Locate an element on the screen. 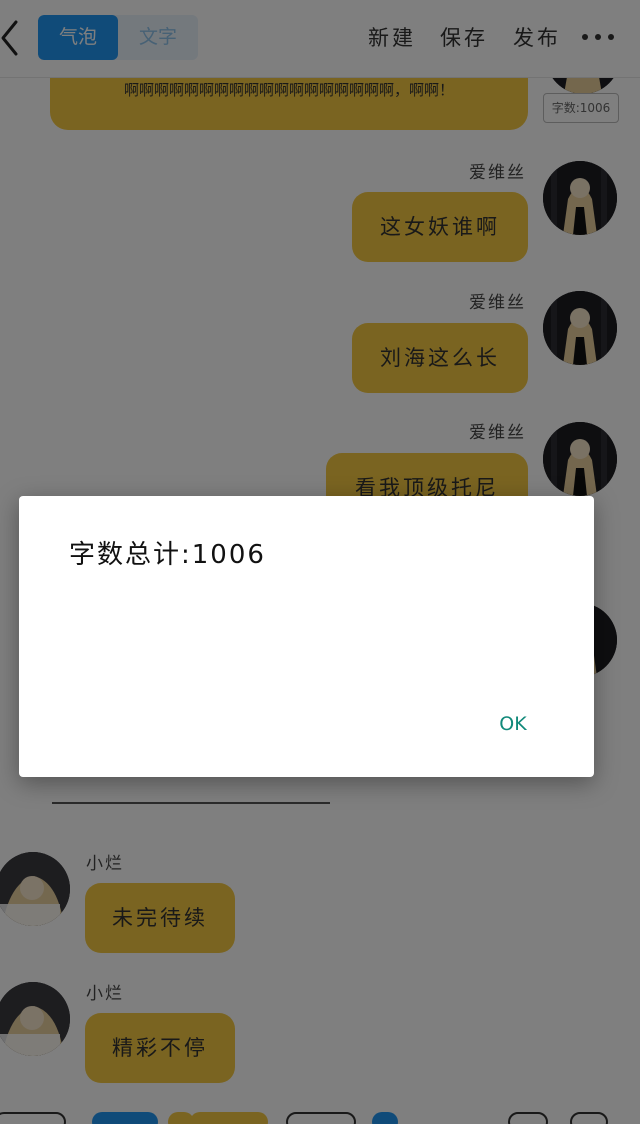  ok-button: OK is located at coordinates (513, 724).